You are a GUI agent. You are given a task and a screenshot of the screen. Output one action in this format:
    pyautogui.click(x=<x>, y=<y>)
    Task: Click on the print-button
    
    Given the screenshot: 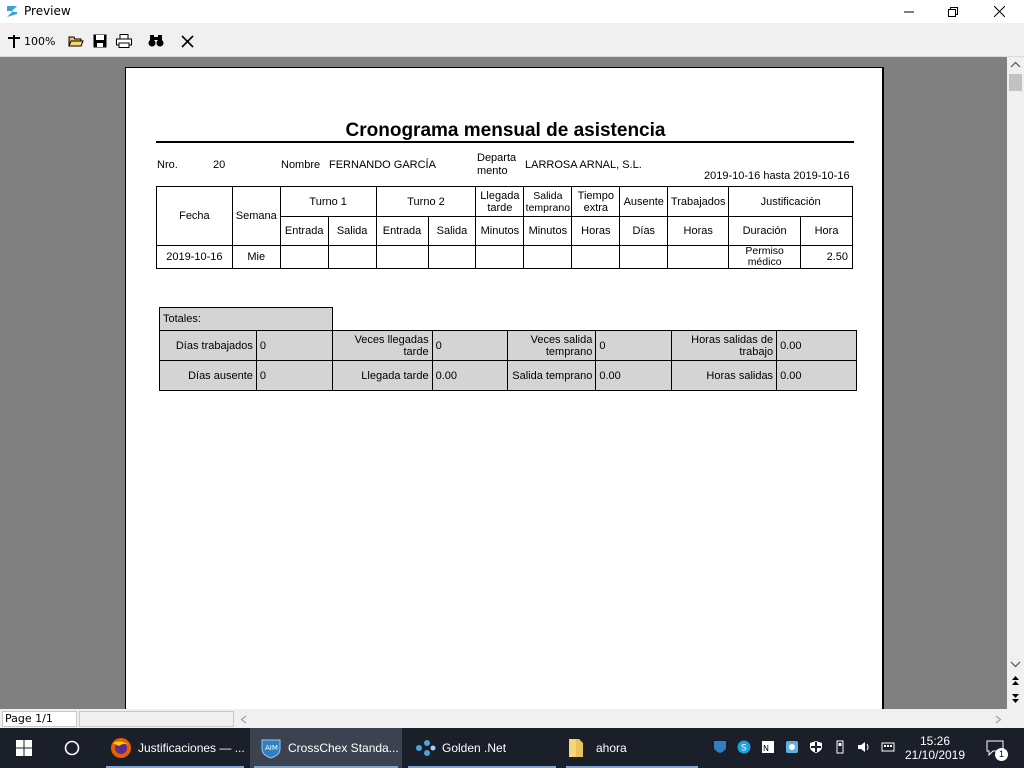 What is the action you would take?
    pyautogui.click(x=124, y=41)
    